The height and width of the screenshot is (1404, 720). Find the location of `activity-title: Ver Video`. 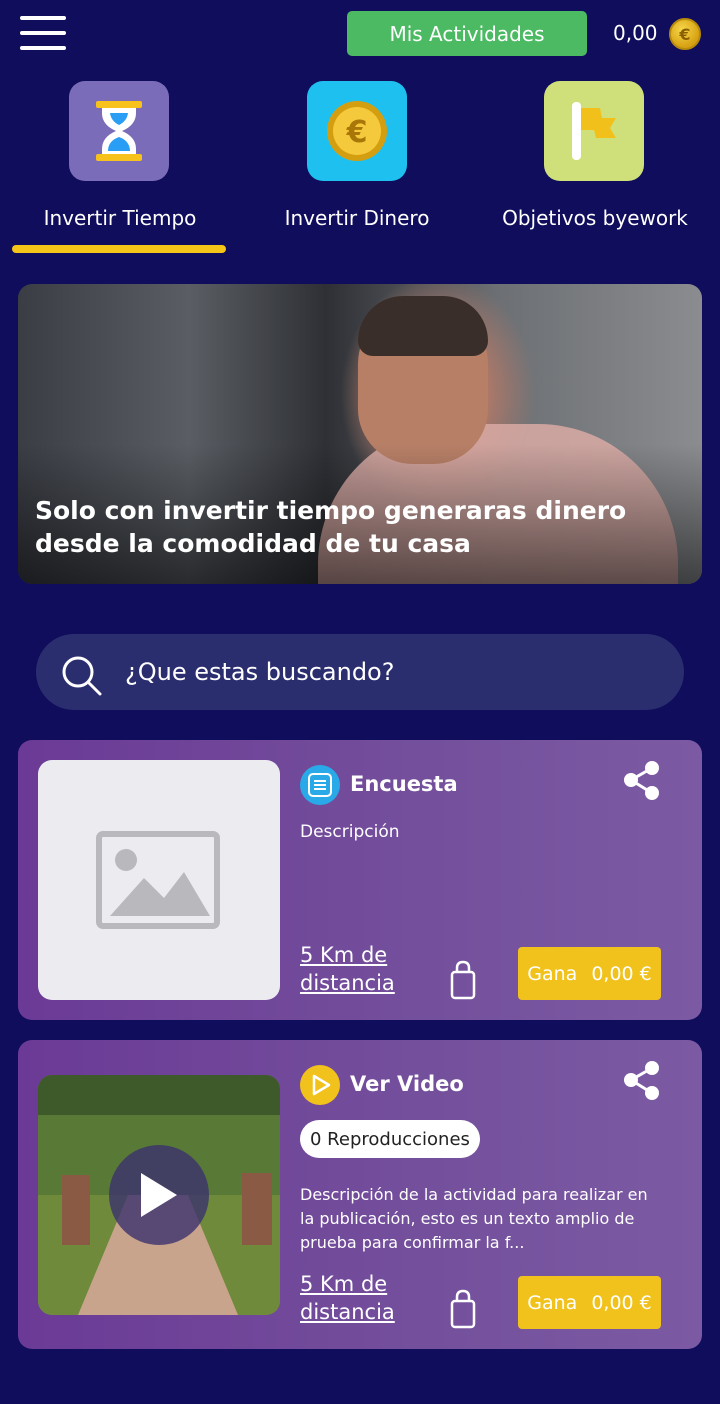

activity-title: Ver Video is located at coordinates (407, 1084).